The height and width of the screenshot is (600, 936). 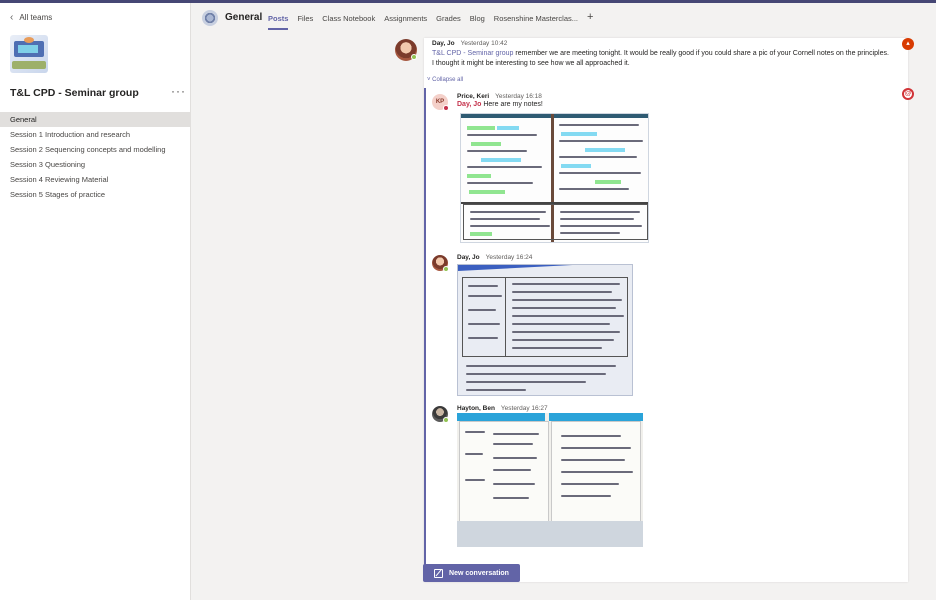 What do you see at coordinates (12, 17) in the screenshot?
I see `chevron-left-icon: ‹` at bounding box center [12, 17].